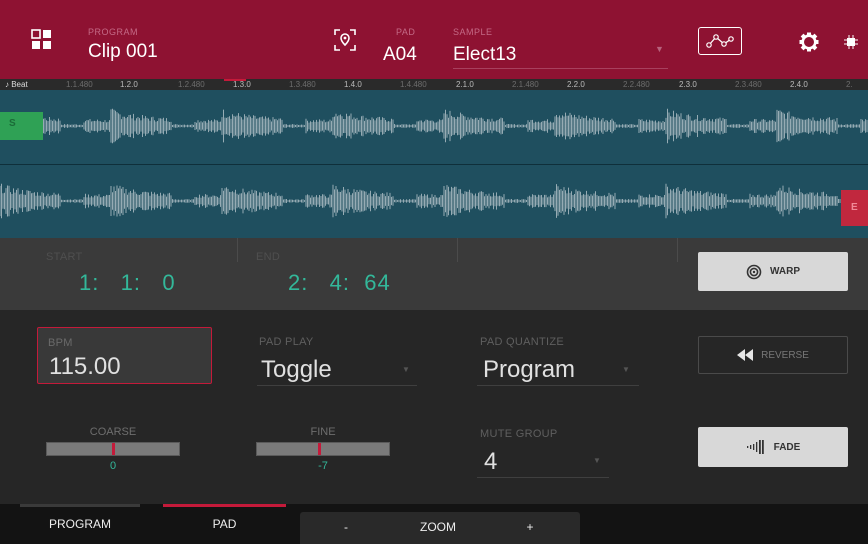 This screenshot has height=544, width=868. What do you see at coordinates (490, 462) in the screenshot?
I see `mute-group-value: 4` at bounding box center [490, 462].